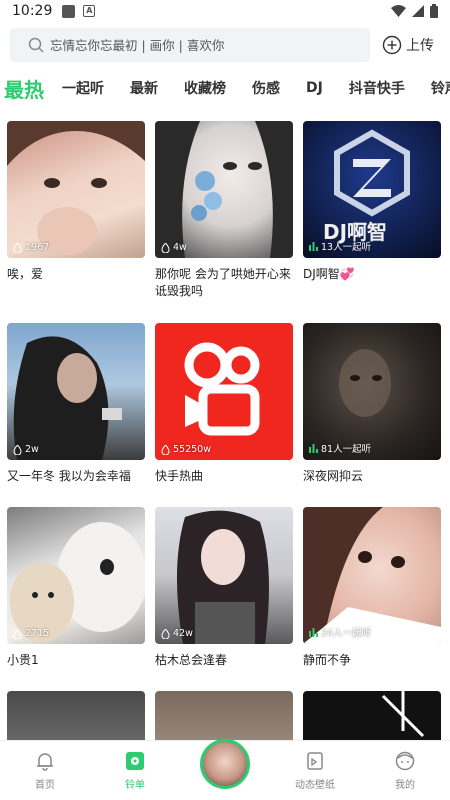 This screenshot has width=450, height=800. I want to click on search-icon, so click(36, 45).